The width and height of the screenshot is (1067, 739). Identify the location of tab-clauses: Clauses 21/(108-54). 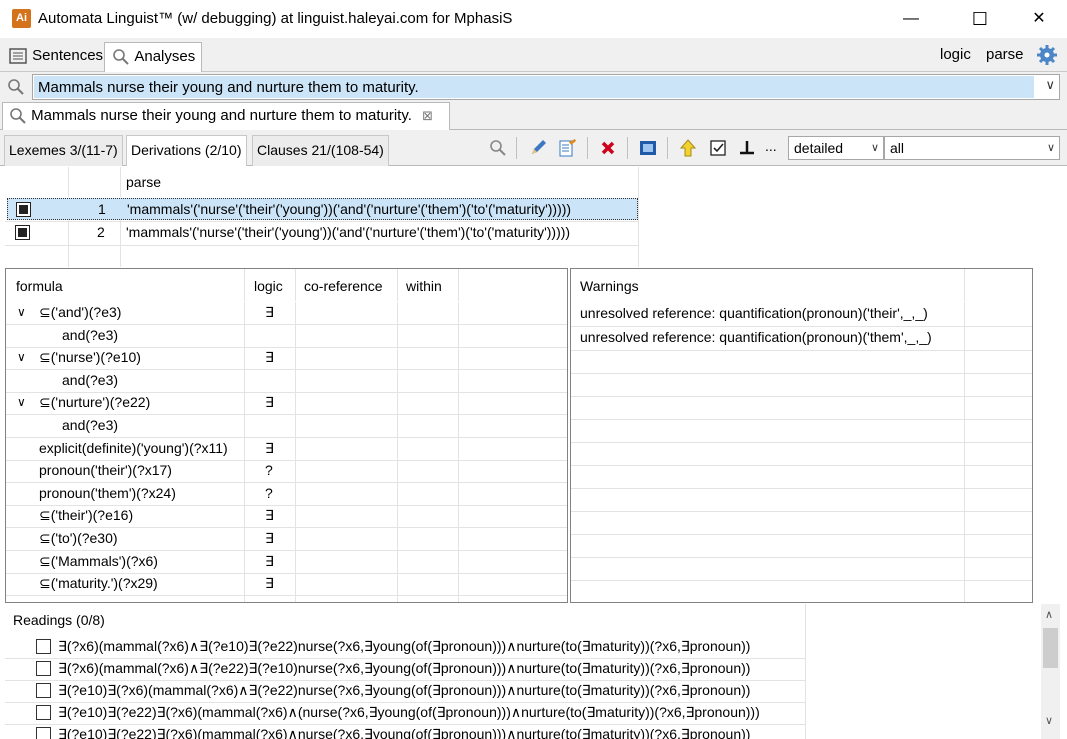
(320, 150).